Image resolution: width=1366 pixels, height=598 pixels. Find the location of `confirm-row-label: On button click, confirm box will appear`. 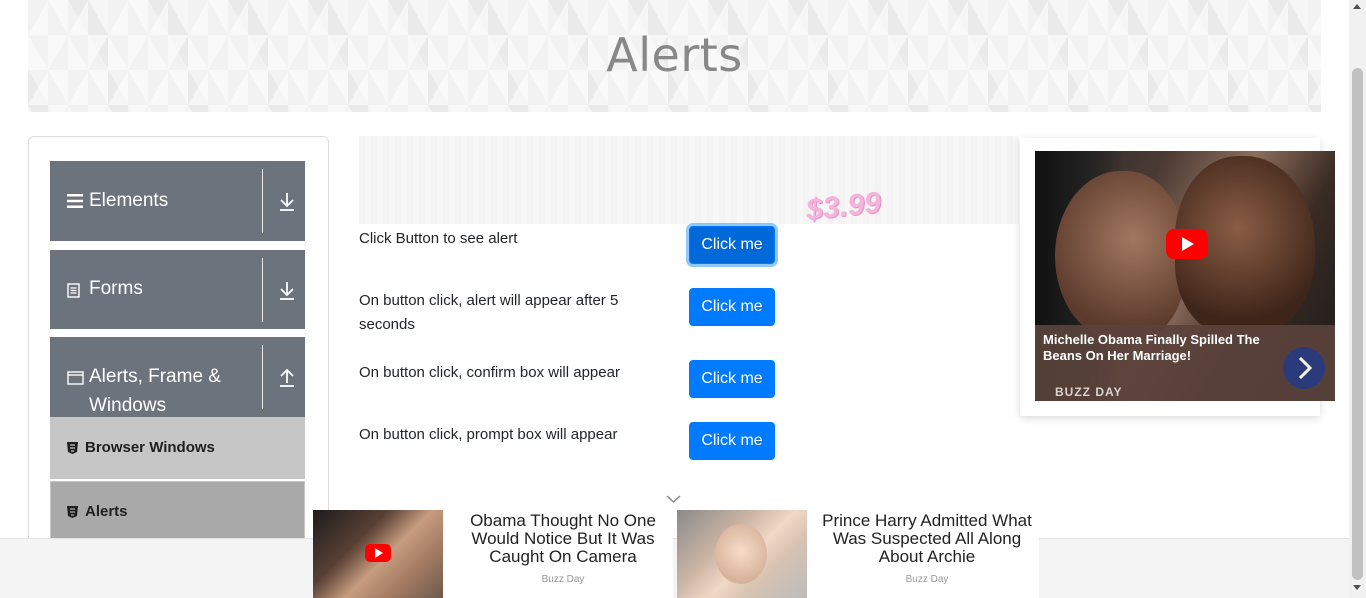

confirm-row-label: On button click, confirm box will appear is located at coordinates (489, 372).